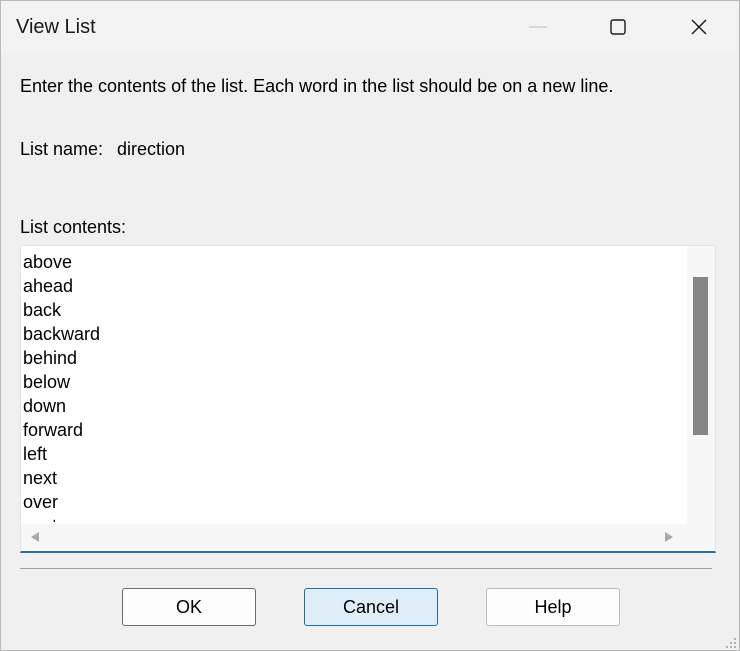 This screenshot has height=651, width=740. Describe the element at coordinates (35, 537) in the screenshot. I see `chevron-left-icon` at that location.